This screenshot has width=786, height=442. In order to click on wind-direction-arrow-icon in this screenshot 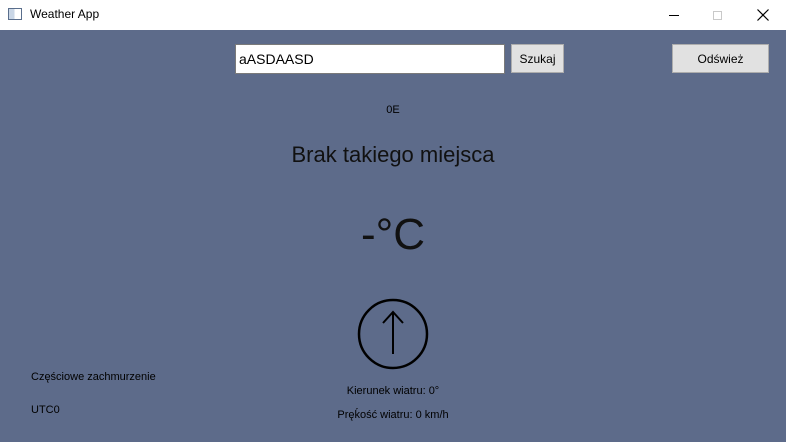, I will do `click(393, 334)`.